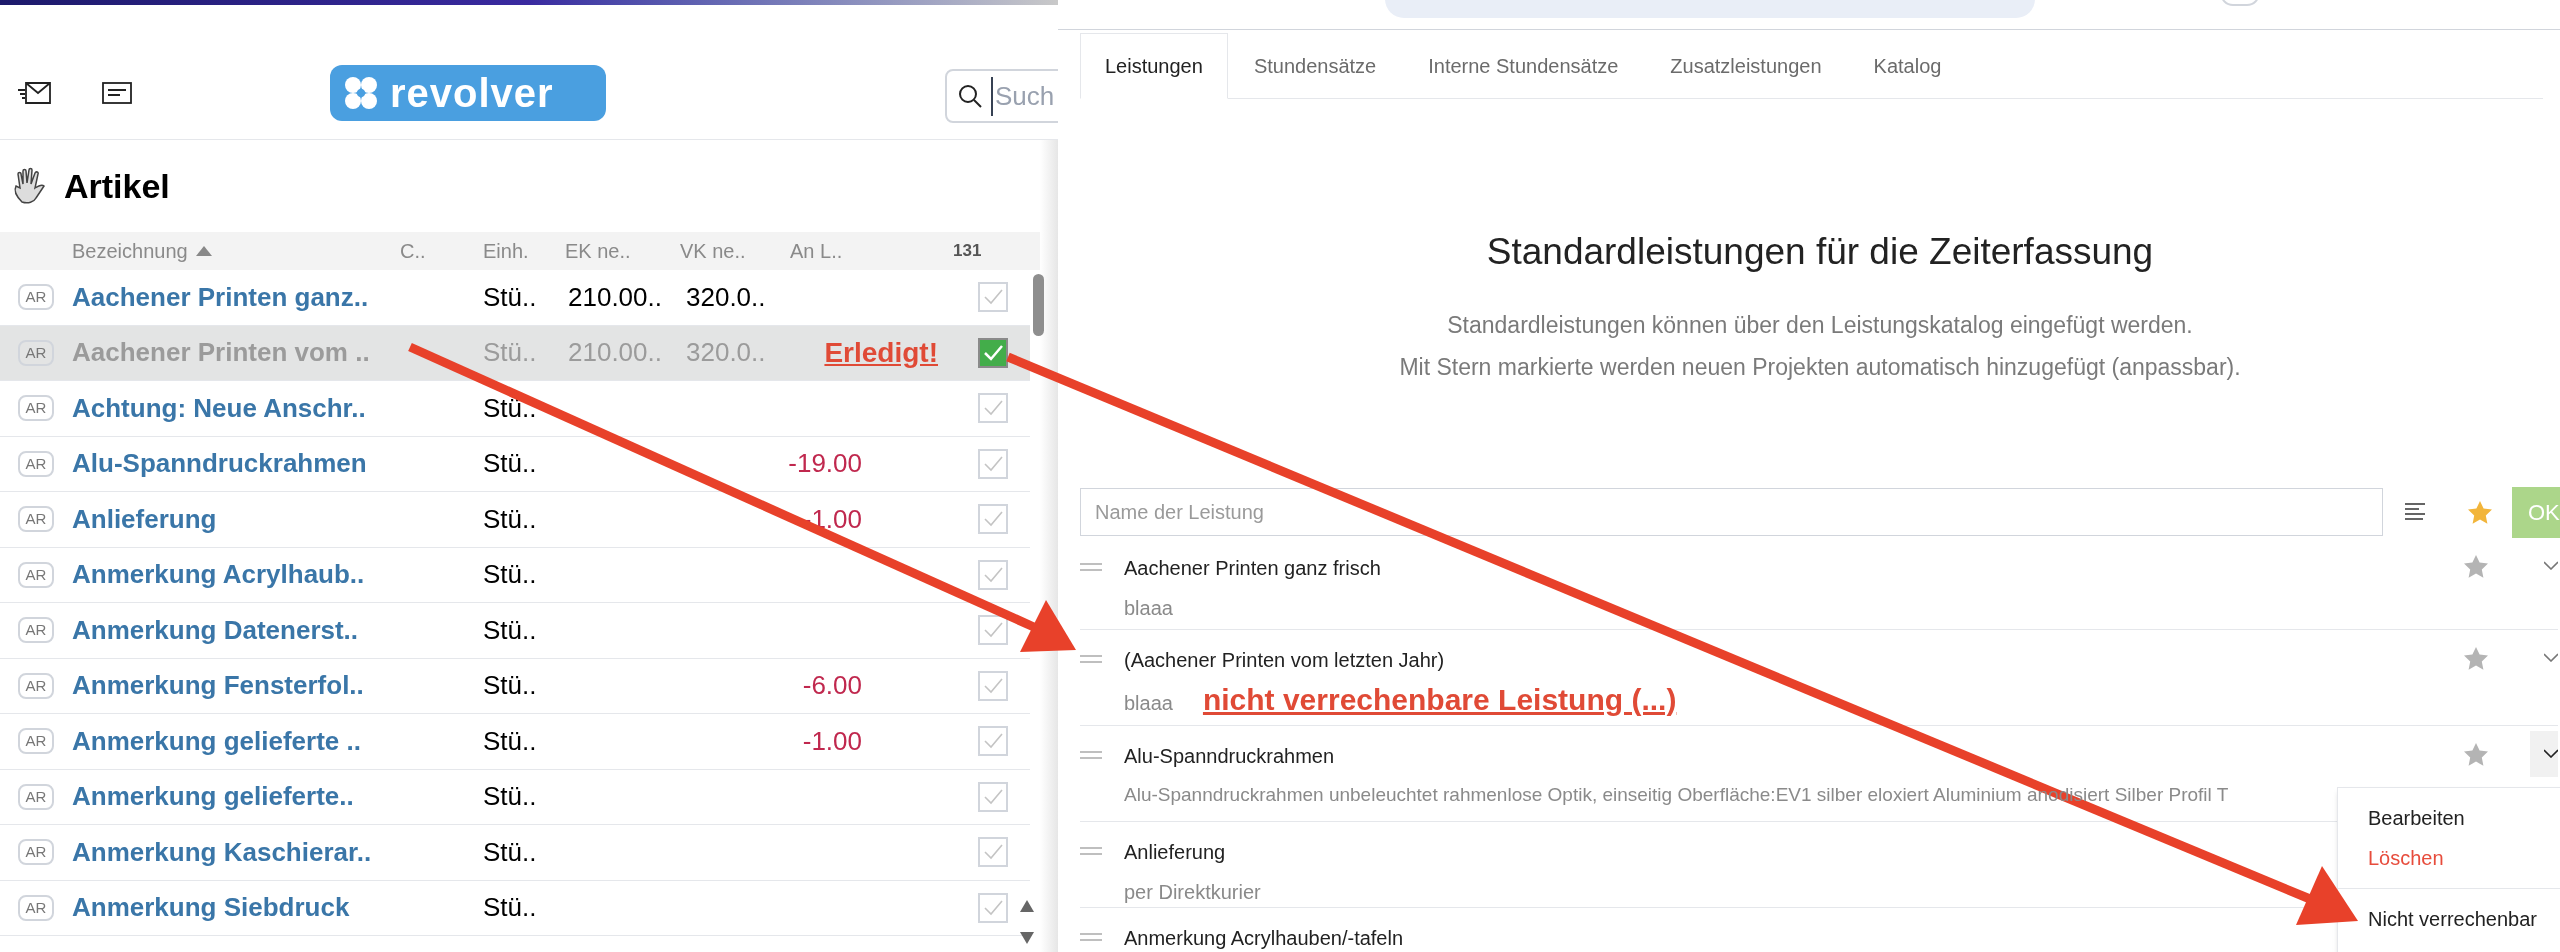  What do you see at coordinates (1264, 938) in the screenshot?
I see `item-title: Anmerkung Acrylhauben/-tafeln` at bounding box center [1264, 938].